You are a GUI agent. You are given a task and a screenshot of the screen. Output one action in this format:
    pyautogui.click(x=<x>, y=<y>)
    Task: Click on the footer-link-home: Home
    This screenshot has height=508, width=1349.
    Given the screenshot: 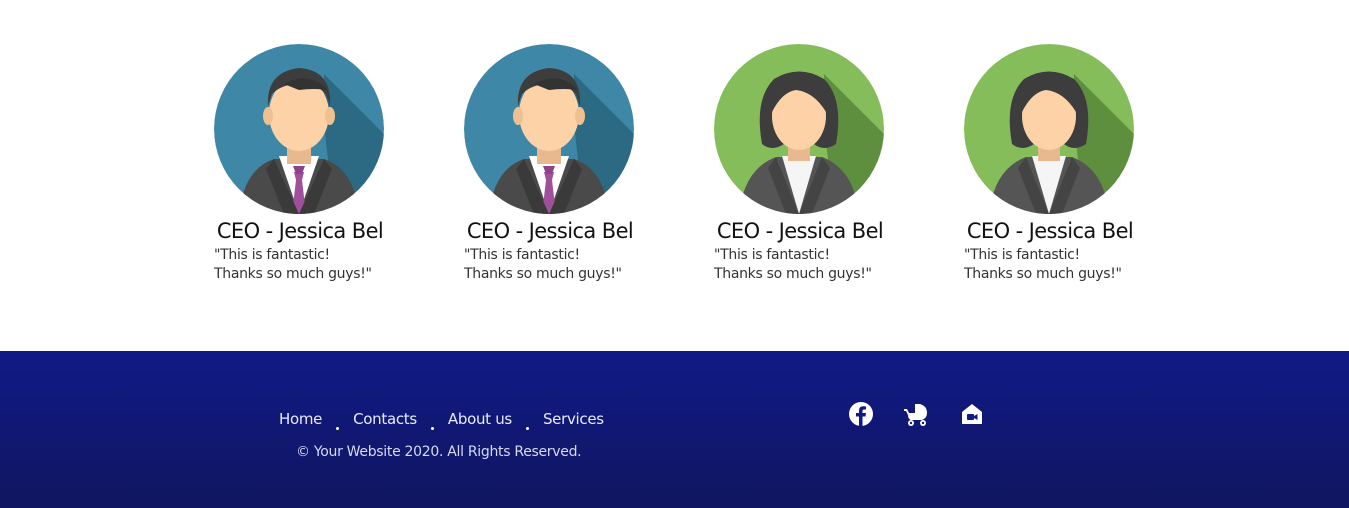 What is the action you would take?
    pyautogui.click(x=300, y=419)
    